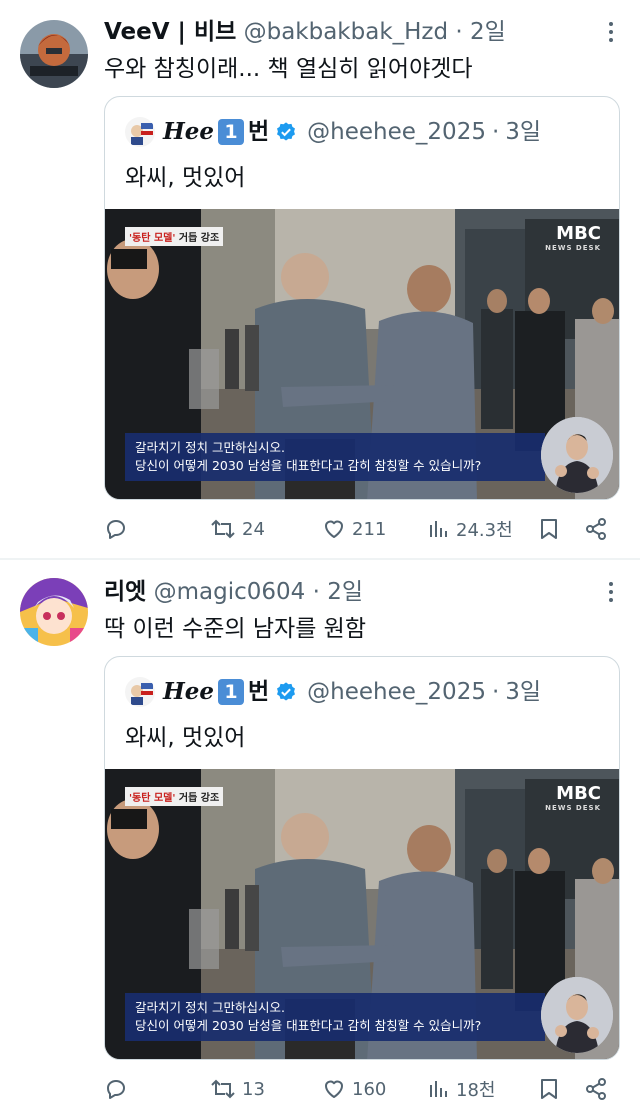 The width and height of the screenshot is (640, 1114). I want to click on like-count: 211, so click(369, 529).